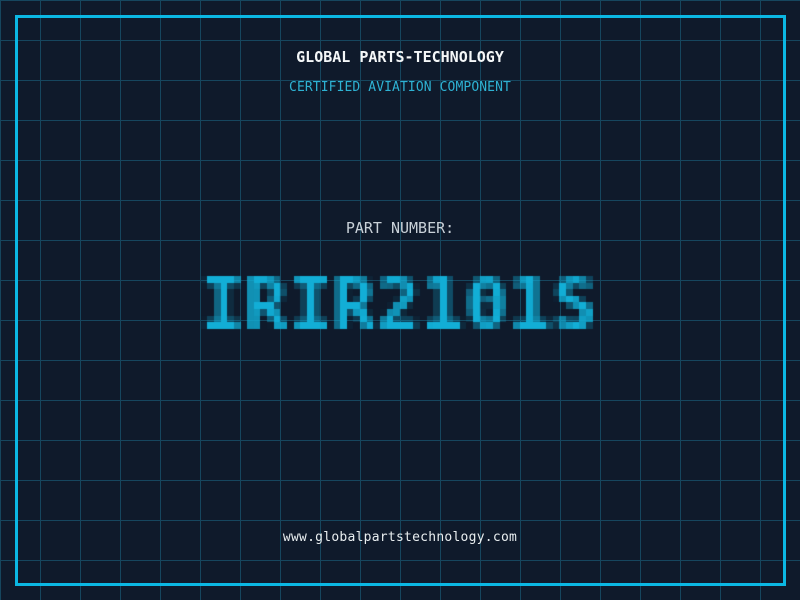  I want to click on part-number-label: PART NUMBER:, so click(400, 228).